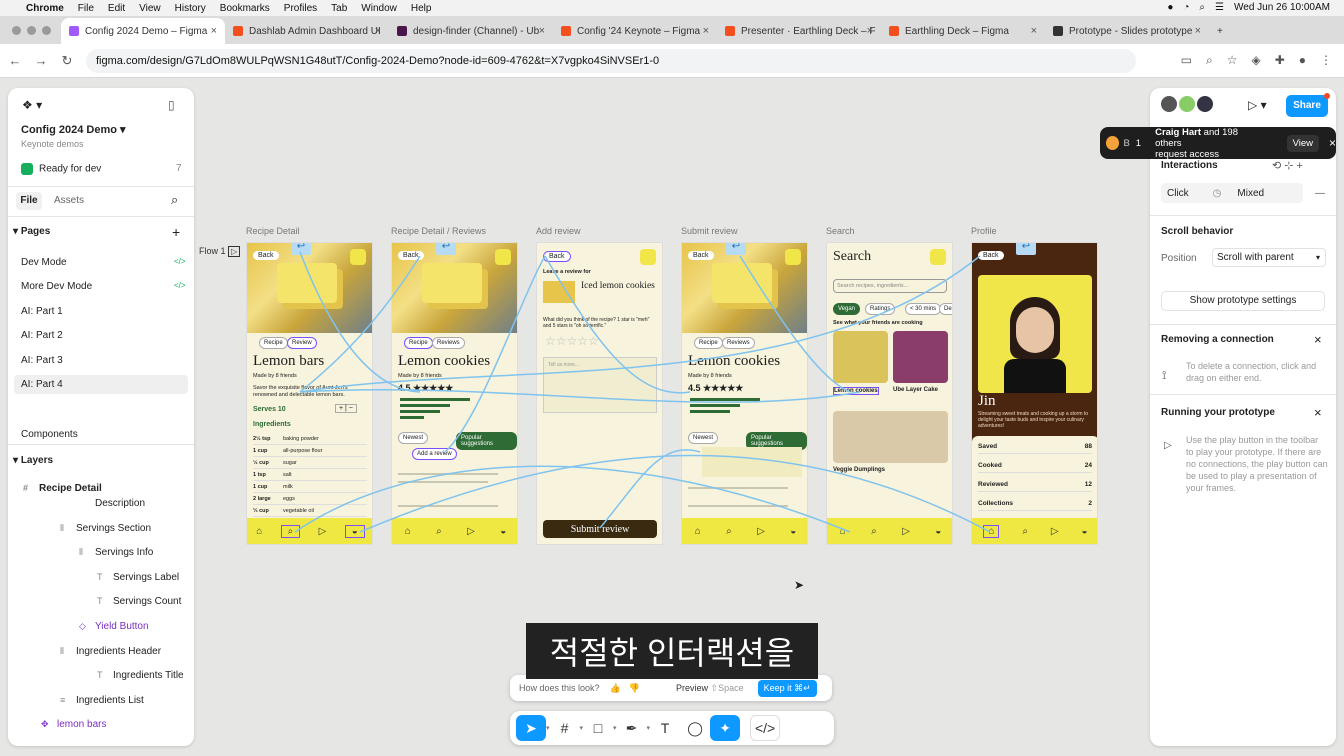  I want to click on tab-file: File, so click(29, 201).